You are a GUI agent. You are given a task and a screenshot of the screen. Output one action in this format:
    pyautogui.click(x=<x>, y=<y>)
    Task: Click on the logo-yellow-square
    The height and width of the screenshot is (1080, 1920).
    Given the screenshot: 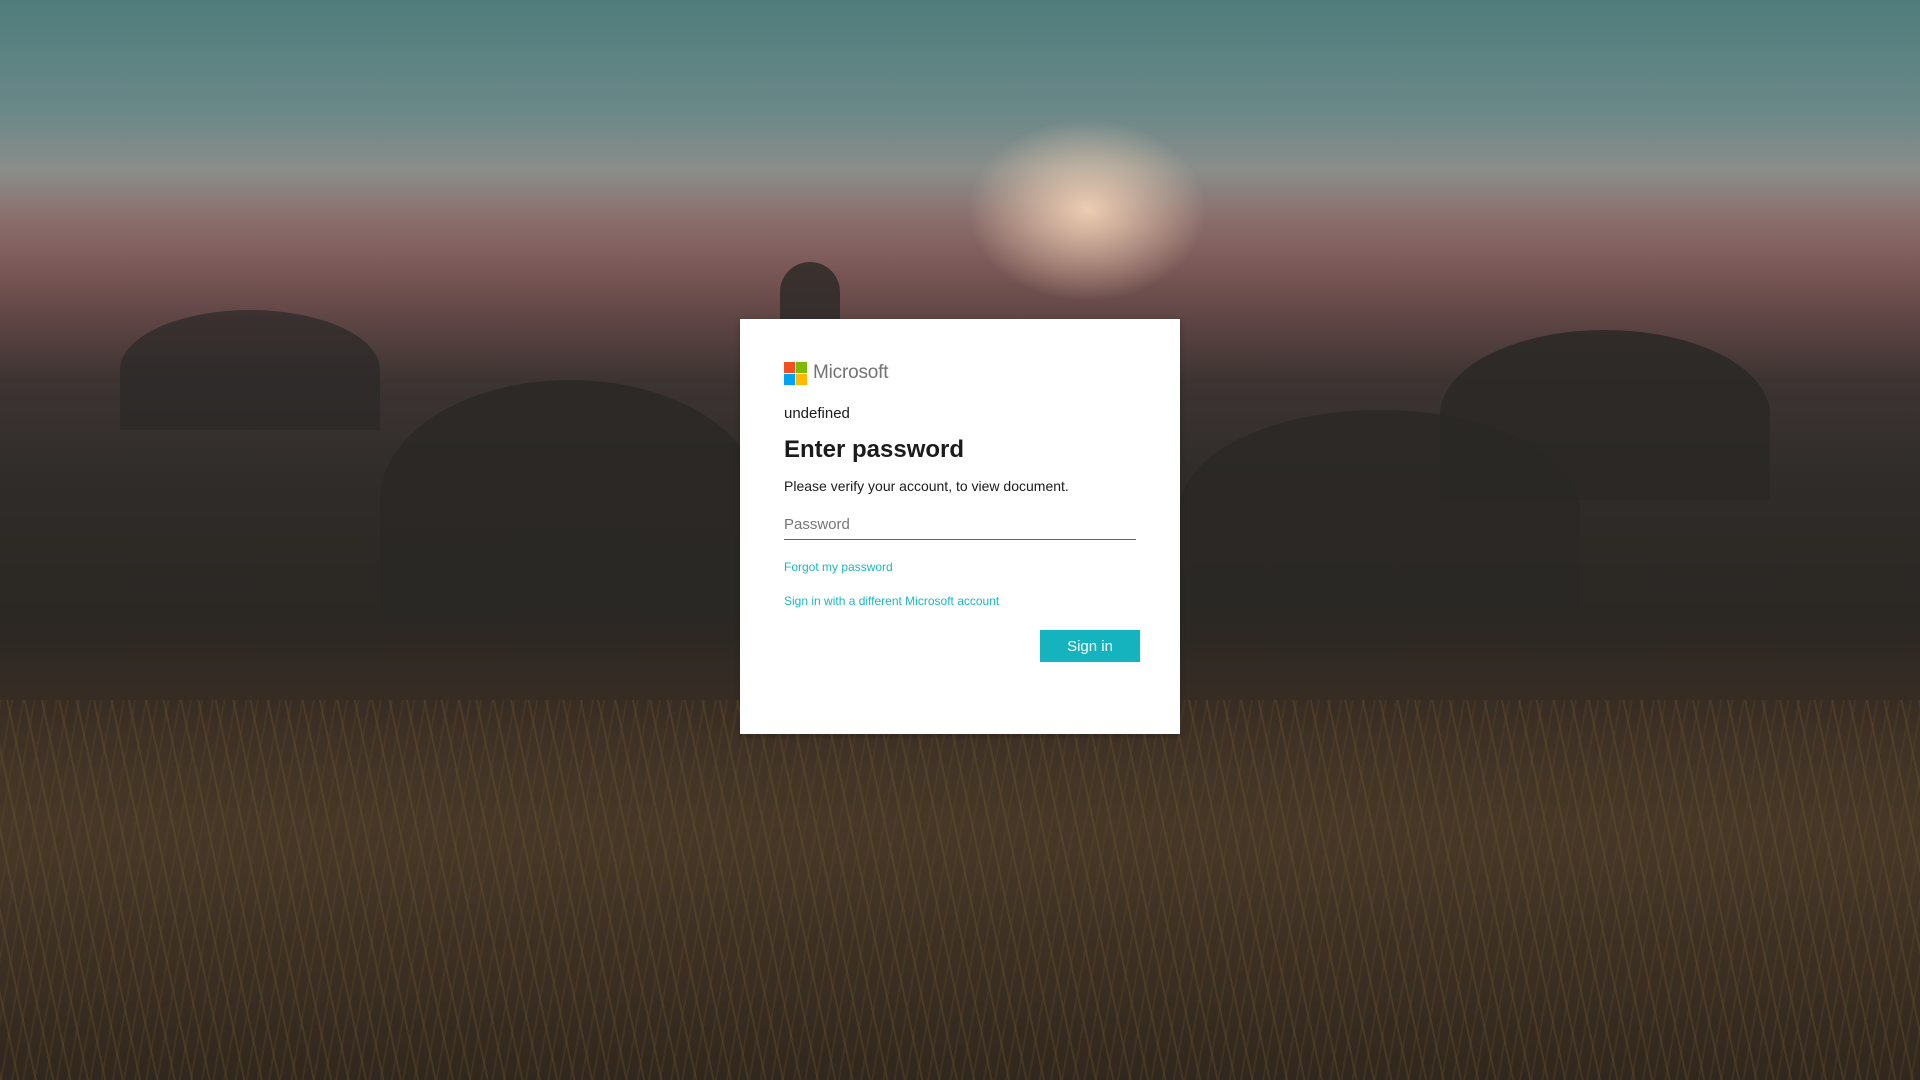 What is the action you would take?
    pyautogui.click(x=801, y=379)
    